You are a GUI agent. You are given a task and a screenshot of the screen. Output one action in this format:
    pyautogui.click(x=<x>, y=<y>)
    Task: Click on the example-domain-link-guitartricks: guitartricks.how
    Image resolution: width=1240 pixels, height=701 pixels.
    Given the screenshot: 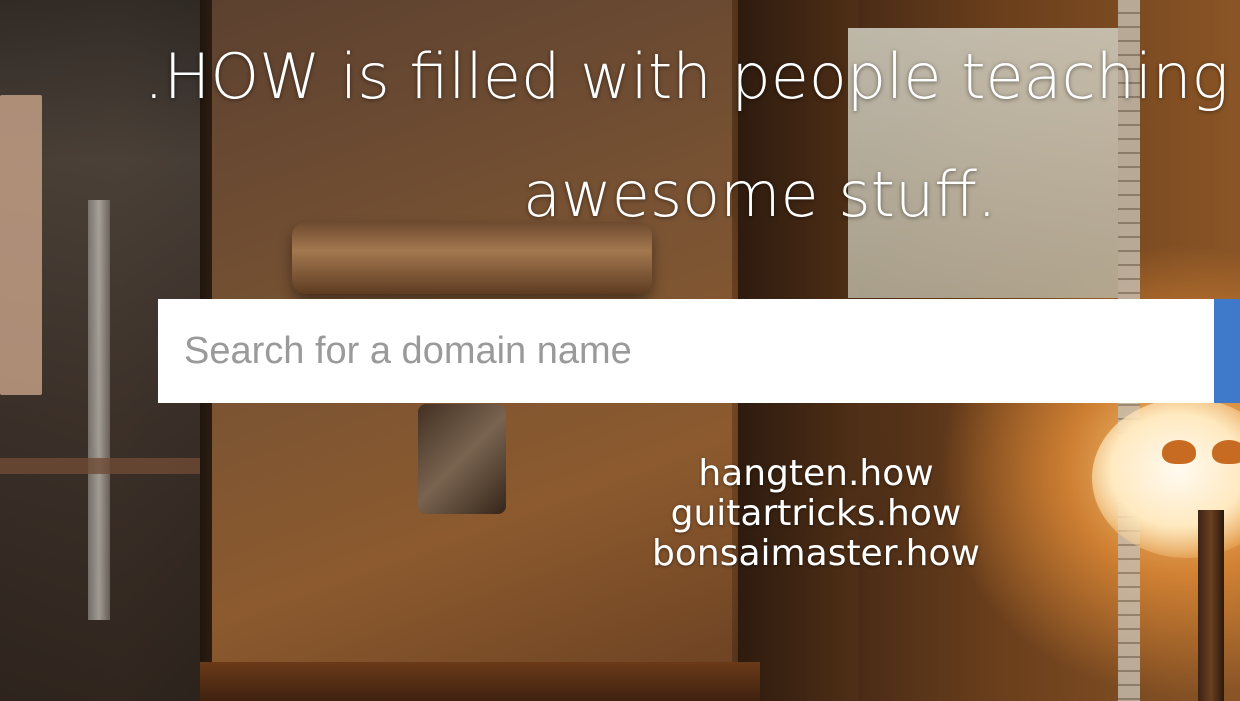 What is the action you would take?
    pyautogui.click(x=816, y=514)
    